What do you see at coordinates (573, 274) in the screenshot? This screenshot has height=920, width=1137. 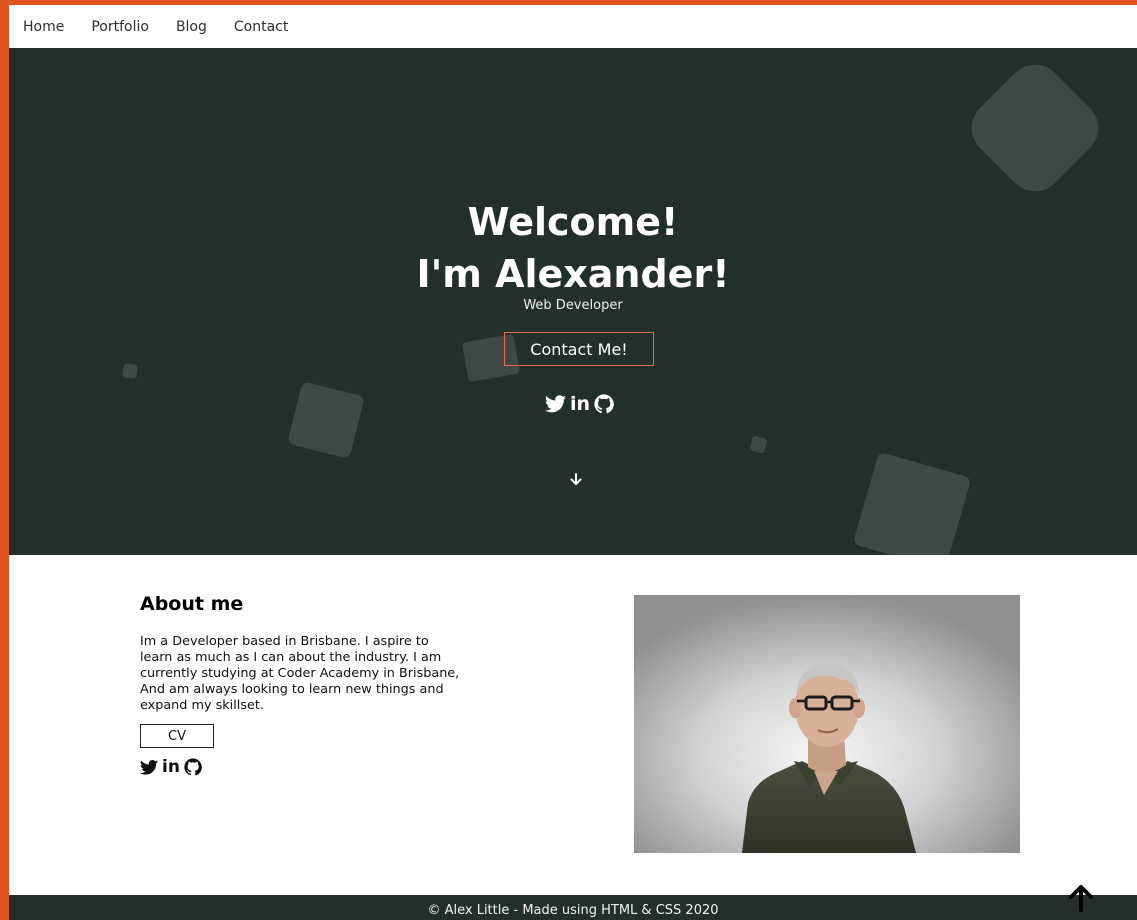 I see `hero-title-line2: I'm Alexander!` at bounding box center [573, 274].